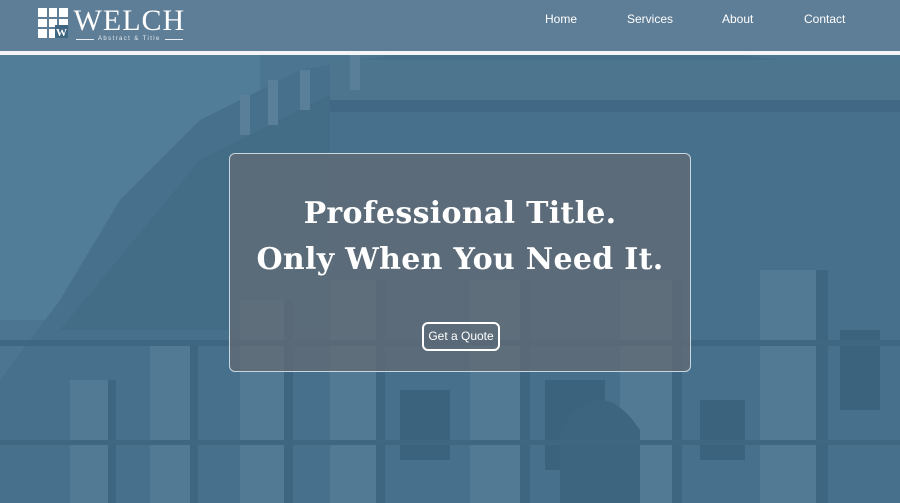 The width and height of the screenshot is (900, 503). What do you see at coordinates (650, 19) in the screenshot?
I see `nav-item-services: Services` at bounding box center [650, 19].